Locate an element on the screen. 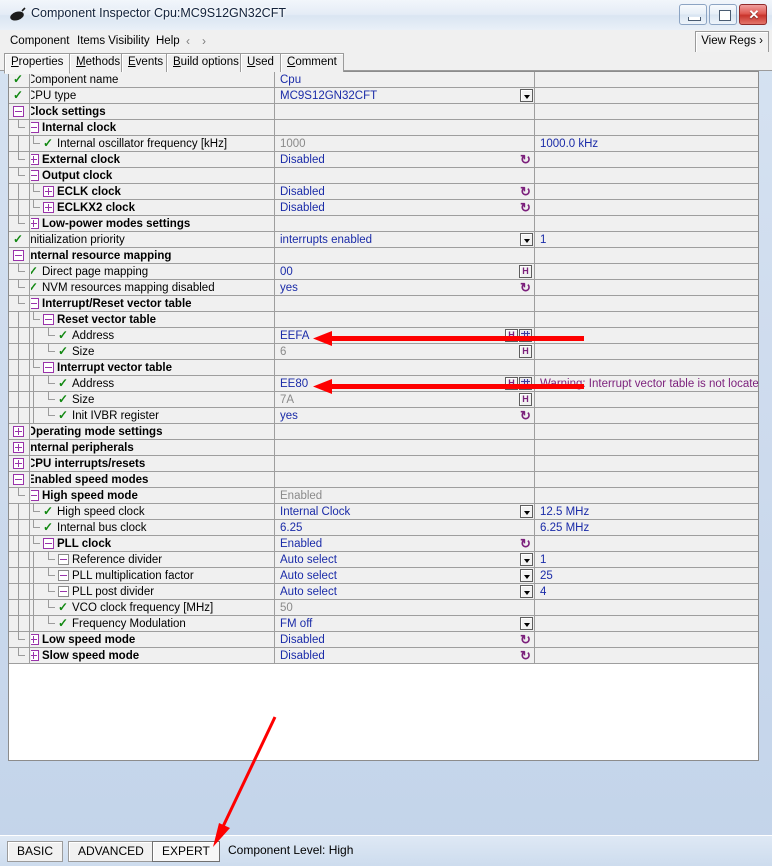  tree-row: Internal clock is located at coordinates (383, 128).